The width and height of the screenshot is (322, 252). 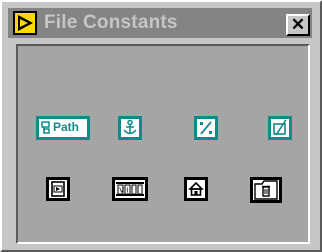 I want to click on home-directory-icon, so click(x=196, y=189).